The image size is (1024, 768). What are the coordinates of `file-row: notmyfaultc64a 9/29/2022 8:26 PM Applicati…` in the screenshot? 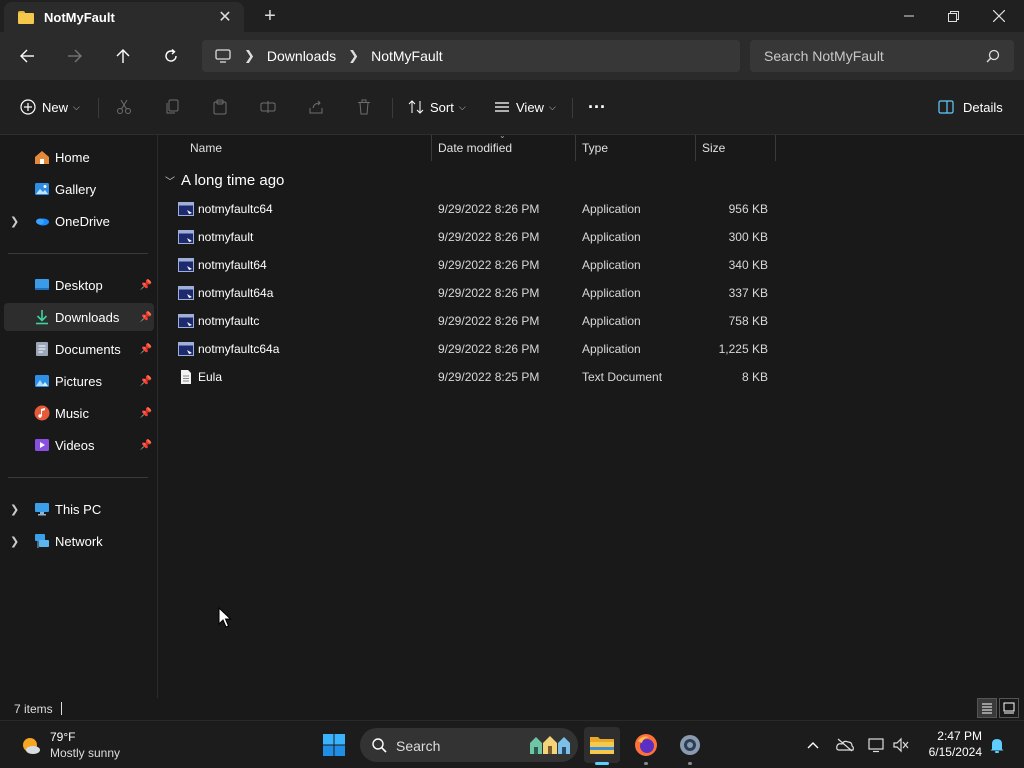 It's located at (476, 349).